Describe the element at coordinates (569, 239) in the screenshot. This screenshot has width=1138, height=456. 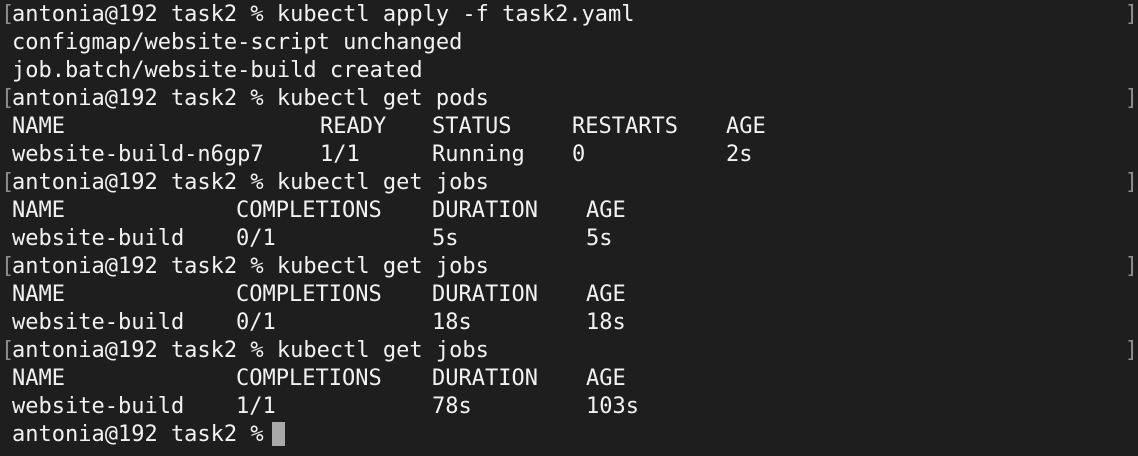
I see `table-row: website-build 0/1 5s 5s` at that location.